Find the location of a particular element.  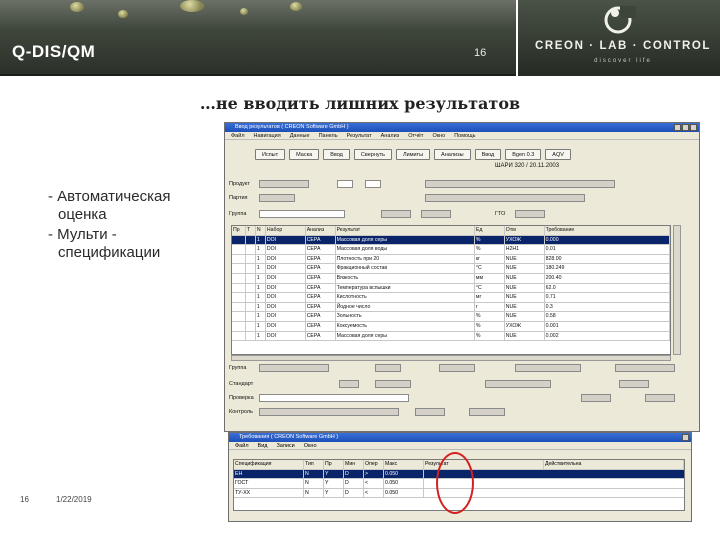

table-row: 1 DOI СЕРА Кислотность мг NUE 0.71 is located at coordinates (451, 298).